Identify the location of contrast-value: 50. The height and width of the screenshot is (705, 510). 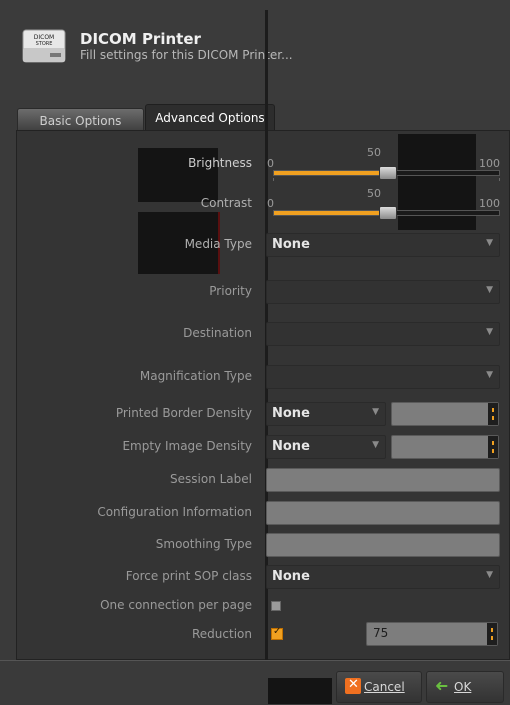
(374, 193).